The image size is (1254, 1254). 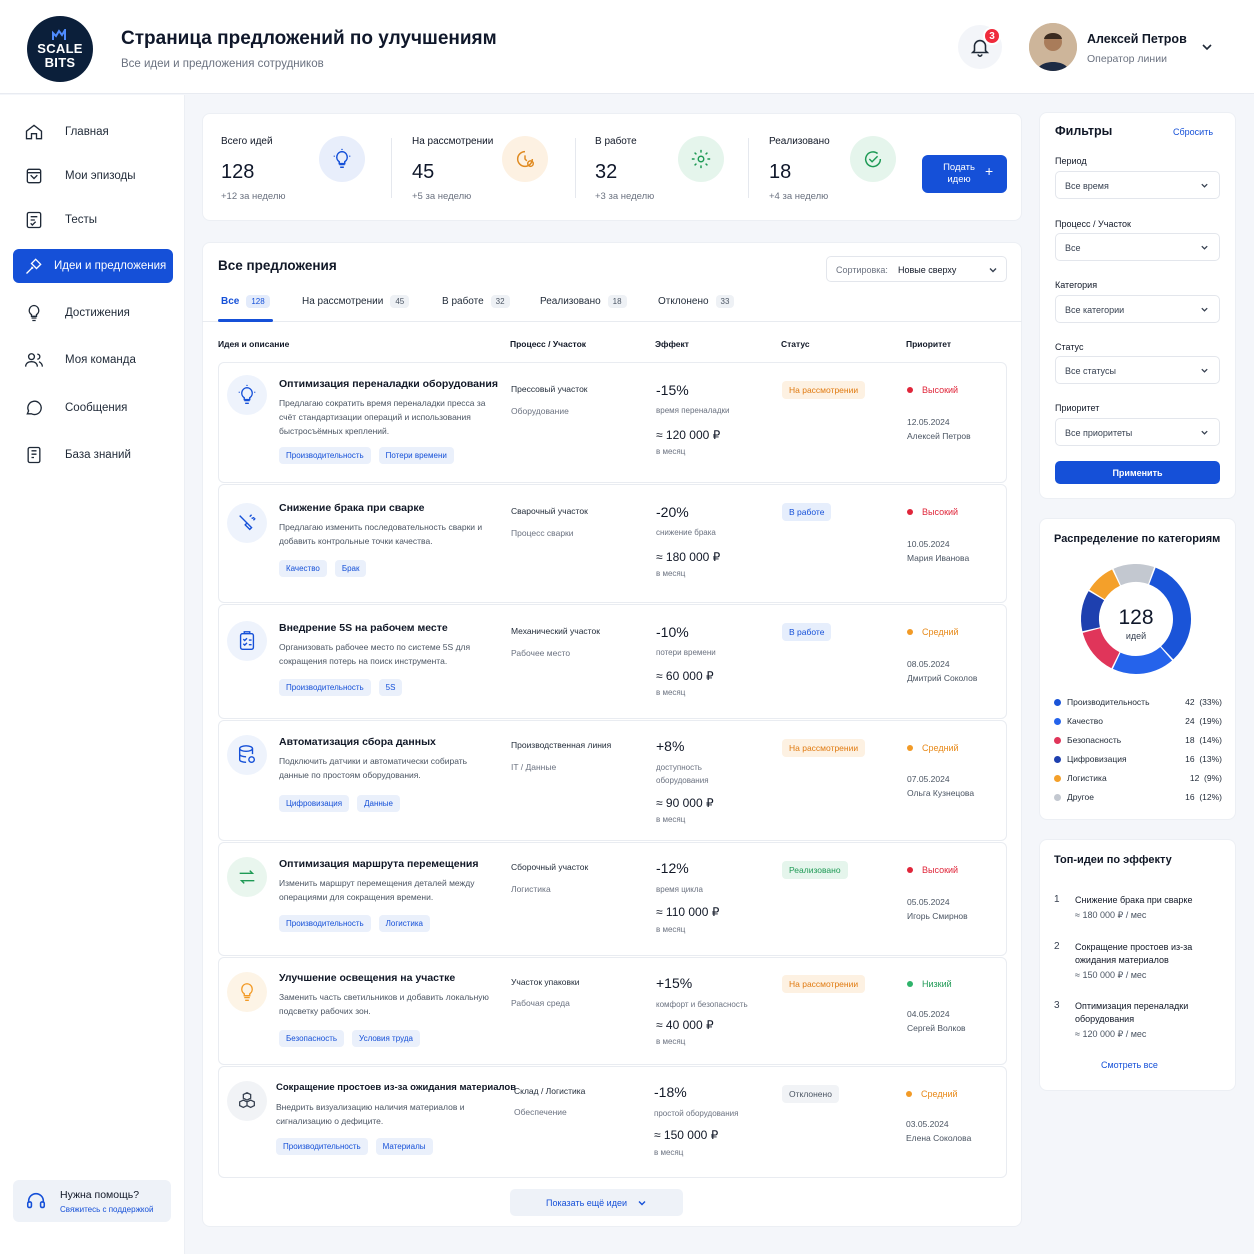 I want to click on period-select: Все время, so click(x=1137, y=185).